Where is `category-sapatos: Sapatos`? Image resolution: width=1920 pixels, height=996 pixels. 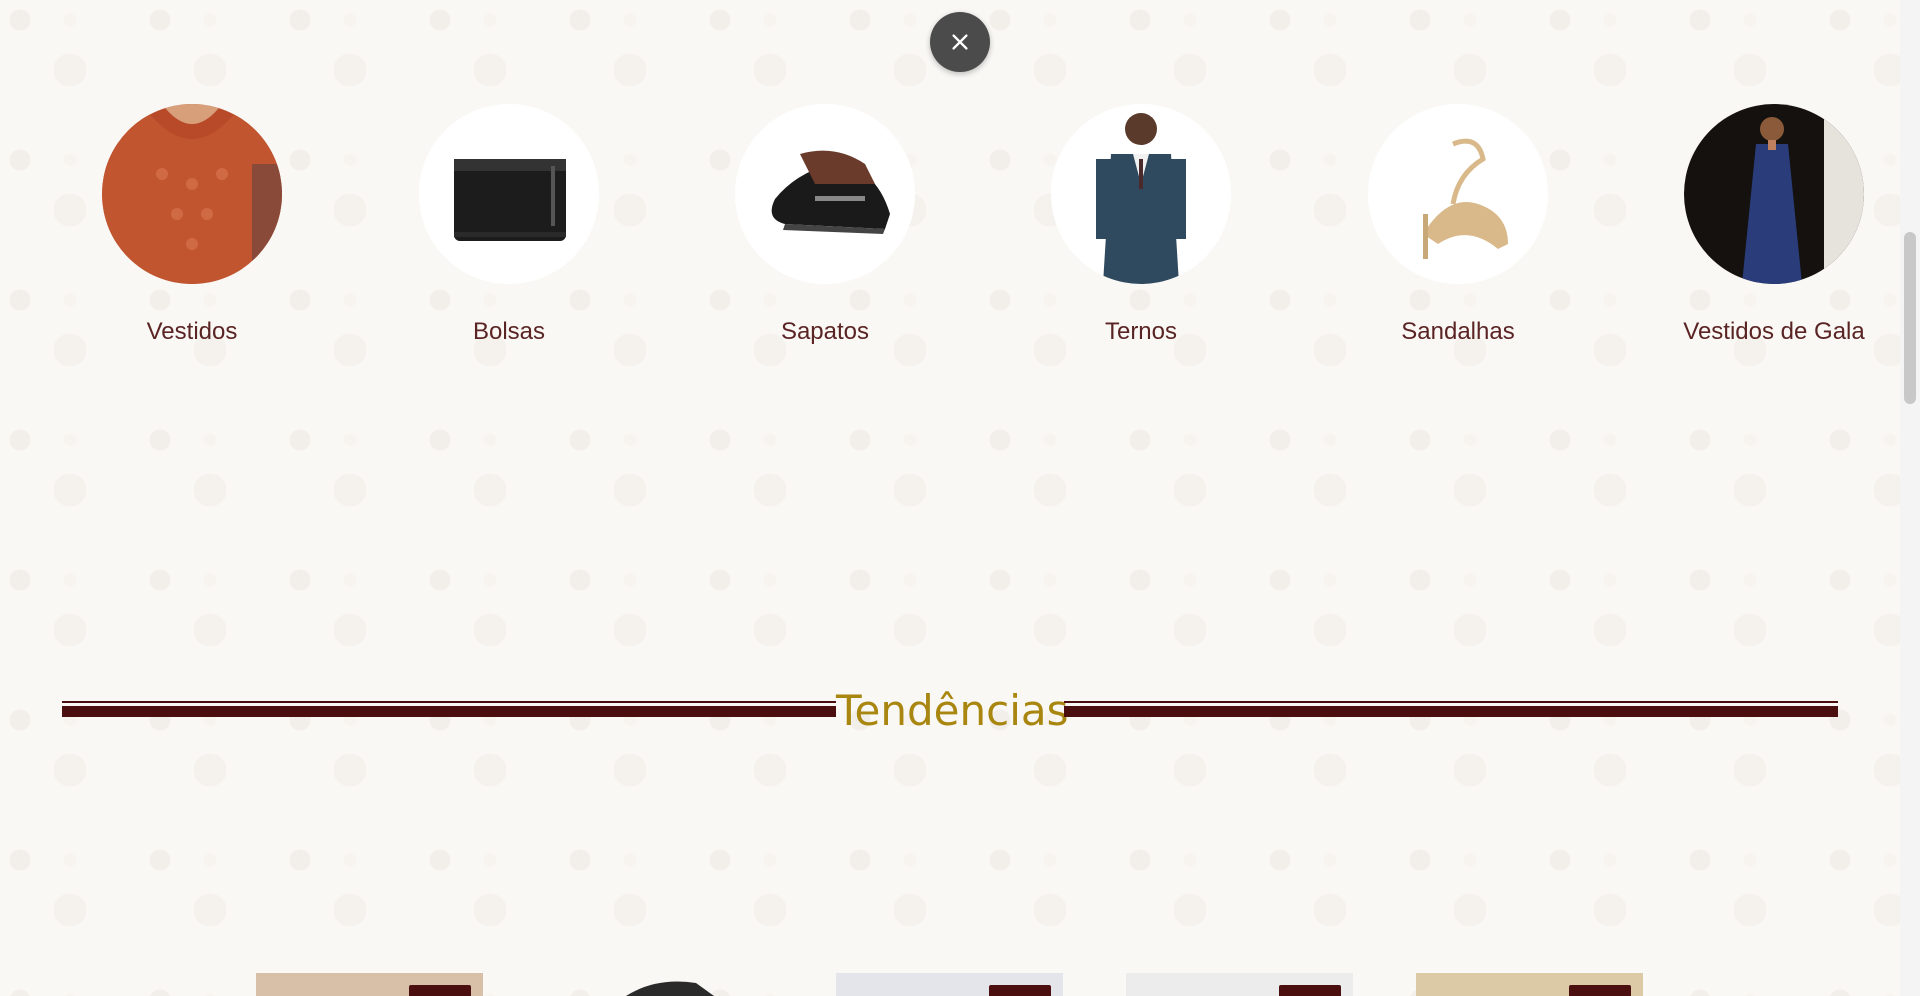
category-sapatos: Sapatos is located at coordinates (825, 225).